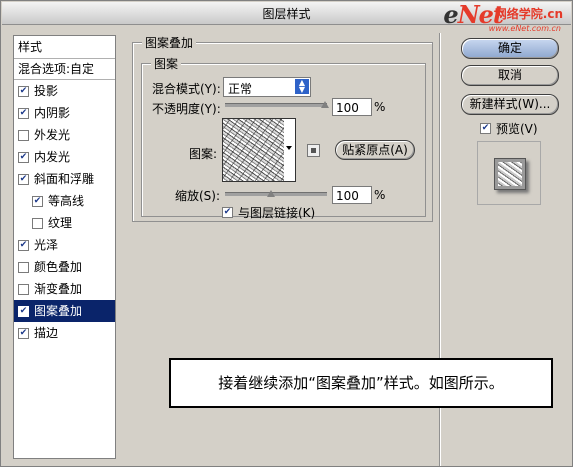 The height and width of the screenshot is (467, 573). I want to click on link-with-layer: 与图层链接(K), so click(268, 212).